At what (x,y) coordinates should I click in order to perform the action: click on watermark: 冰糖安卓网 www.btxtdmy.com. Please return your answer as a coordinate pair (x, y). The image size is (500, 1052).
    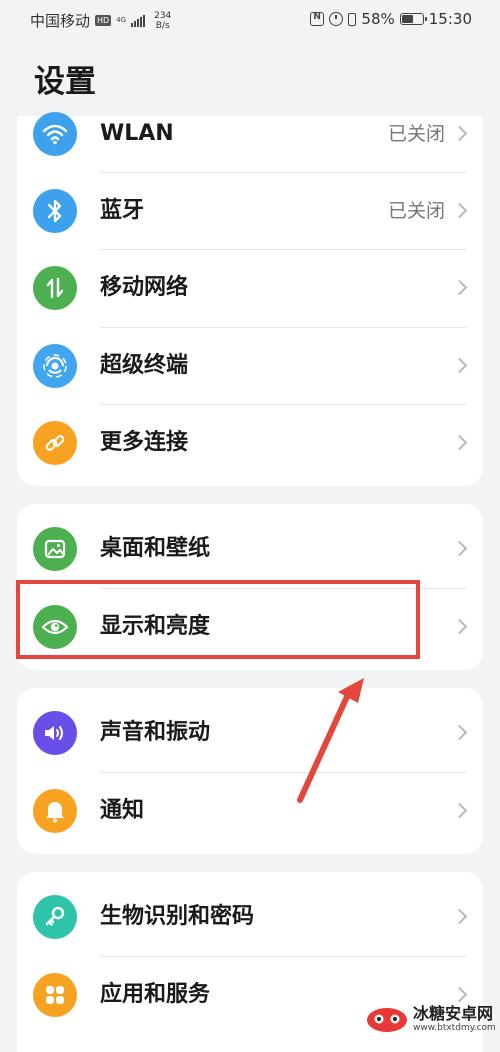
    Looking at the image, I should click on (432, 1018).